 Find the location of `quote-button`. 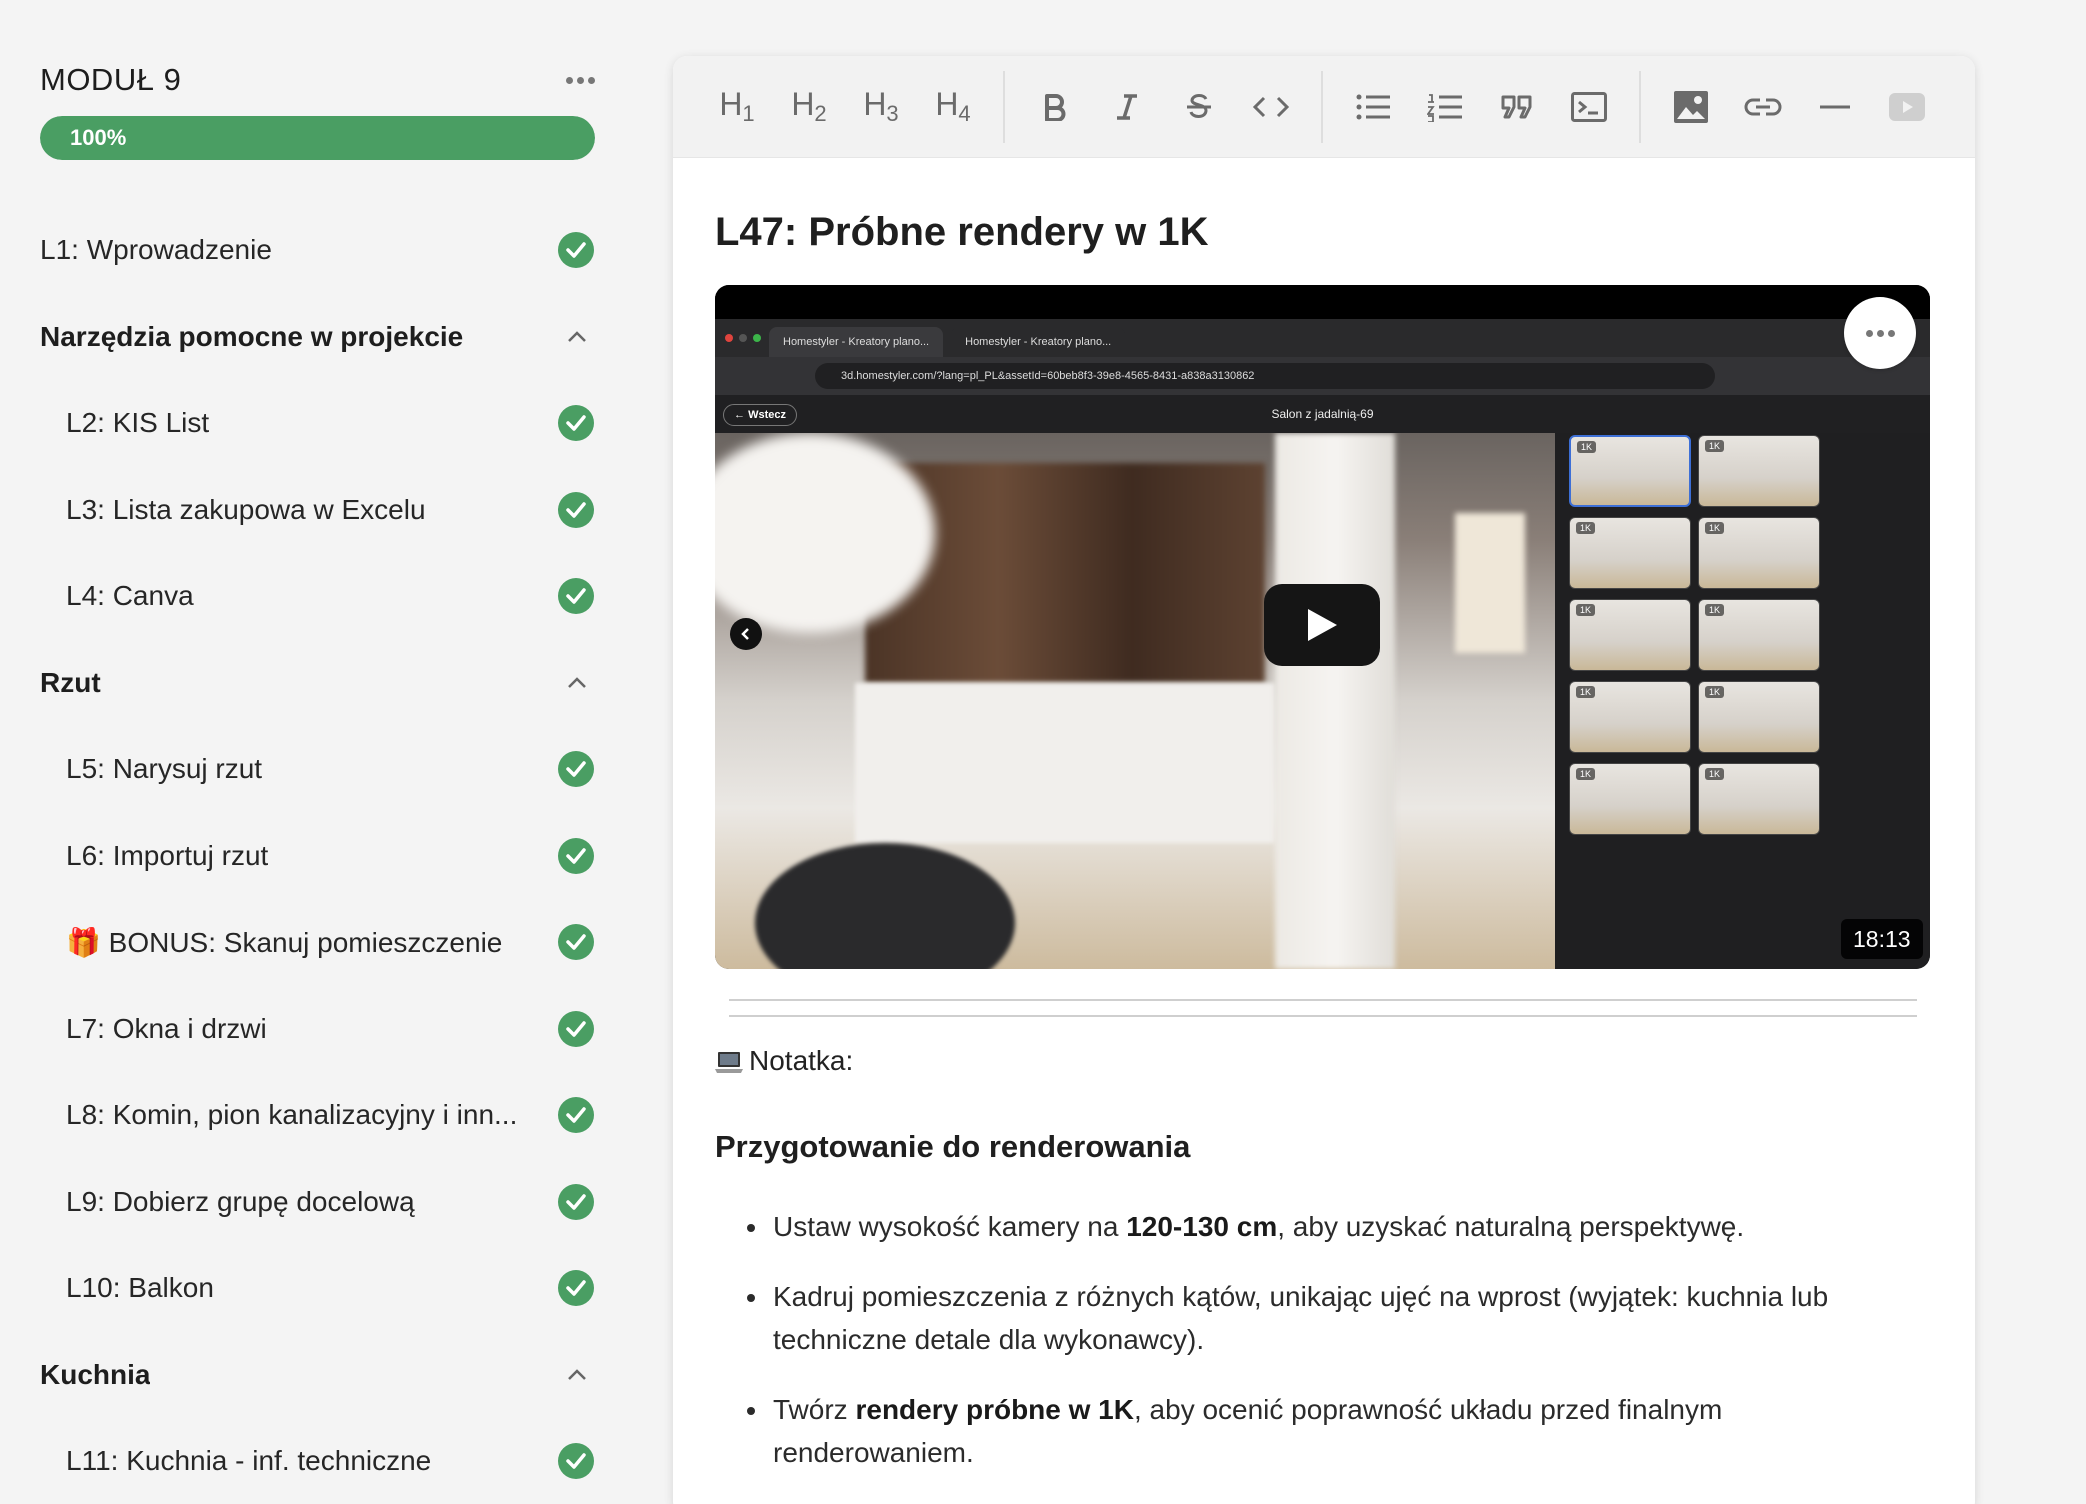

quote-button is located at coordinates (1517, 107).